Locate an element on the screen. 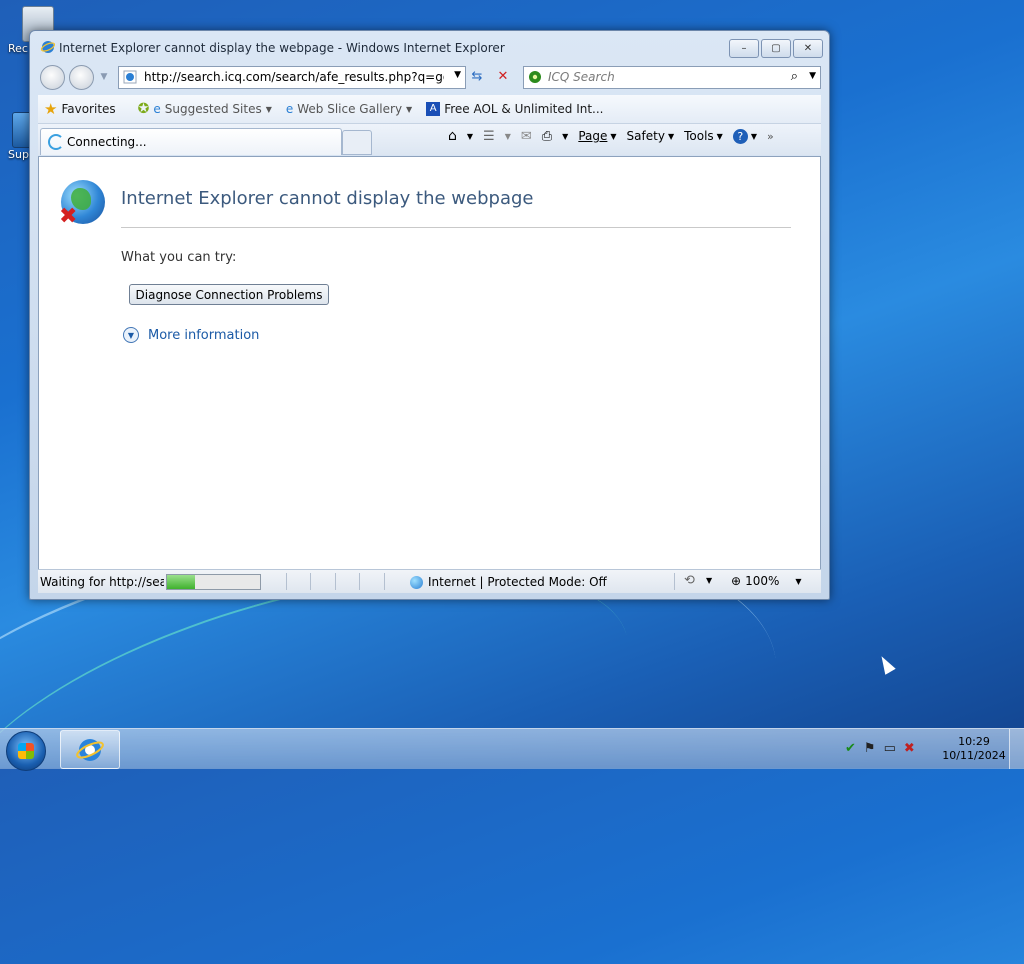  status-text: Waiting for http://search.icq.com/ is located at coordinates (102, 582).